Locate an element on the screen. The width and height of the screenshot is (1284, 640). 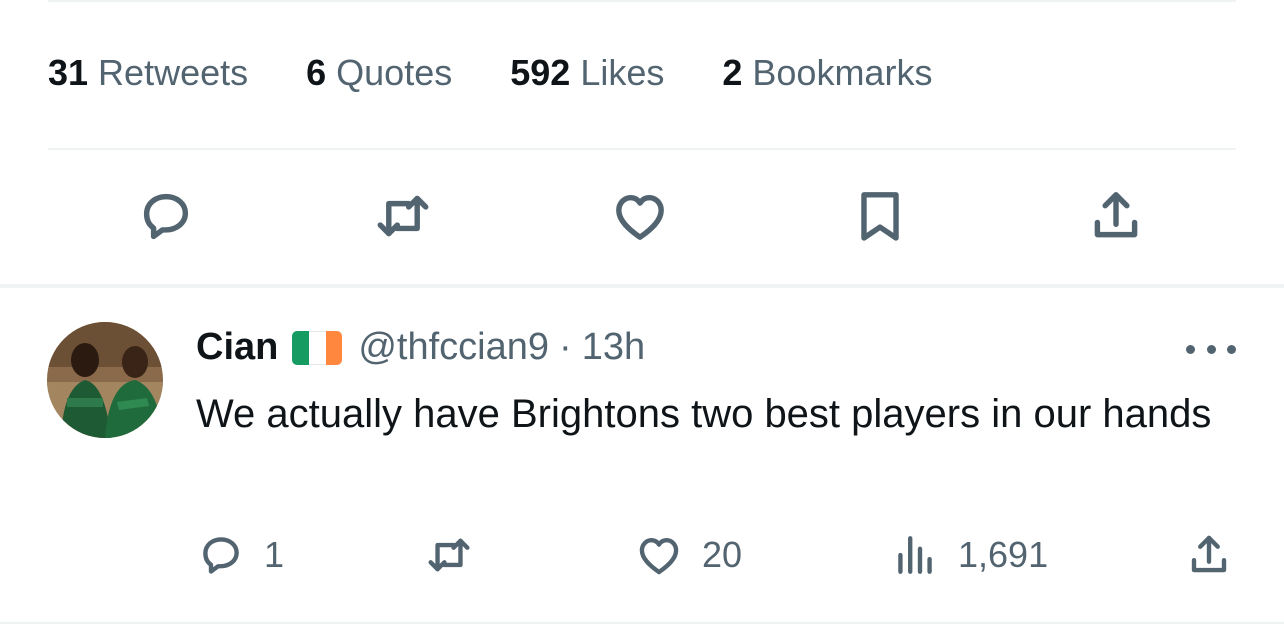
reply-header: Cian @thfccian9 · 13h is located at coordinates (420, 347).